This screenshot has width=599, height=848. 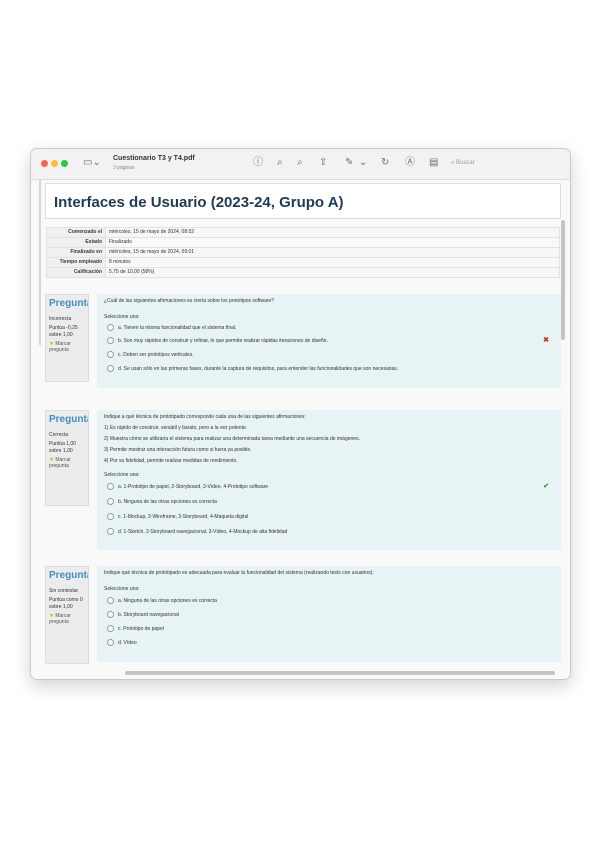 I want to click on option-label: c. Deben ser prototipos verticales., so click(x=156, y=354).